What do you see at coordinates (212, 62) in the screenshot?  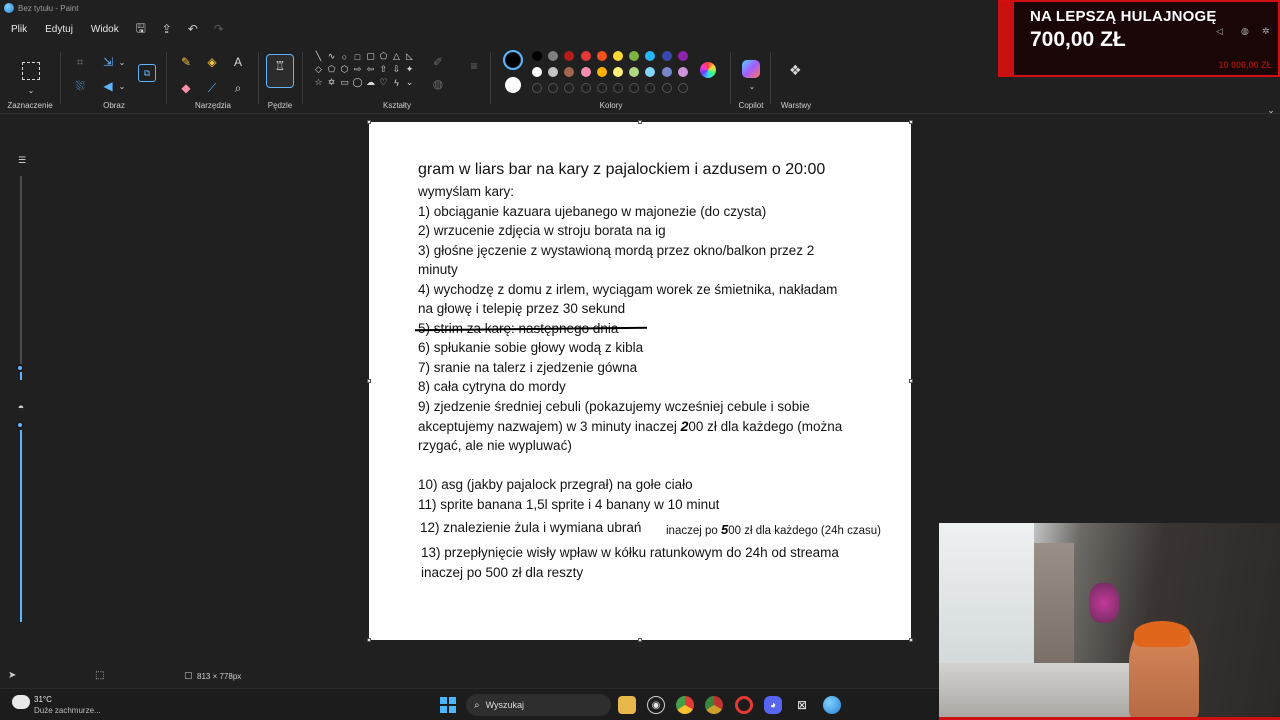 I see `fill-icon: ◈` at bounding box center [212, 62].